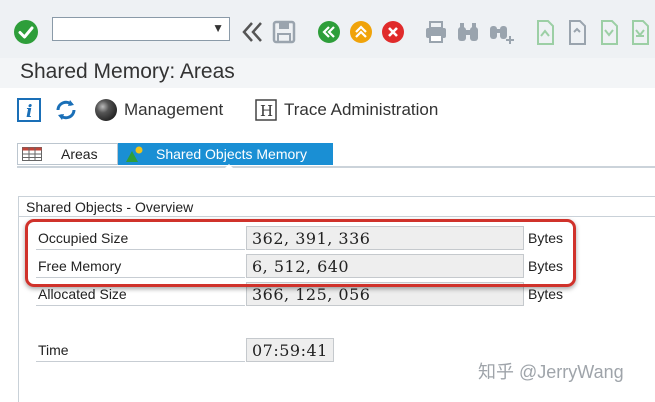 The height and width of the screenshot is (402, 655). Describe the element at coordinates (300, 253) in the screenshot. I see `annotation-highlight` at that location.